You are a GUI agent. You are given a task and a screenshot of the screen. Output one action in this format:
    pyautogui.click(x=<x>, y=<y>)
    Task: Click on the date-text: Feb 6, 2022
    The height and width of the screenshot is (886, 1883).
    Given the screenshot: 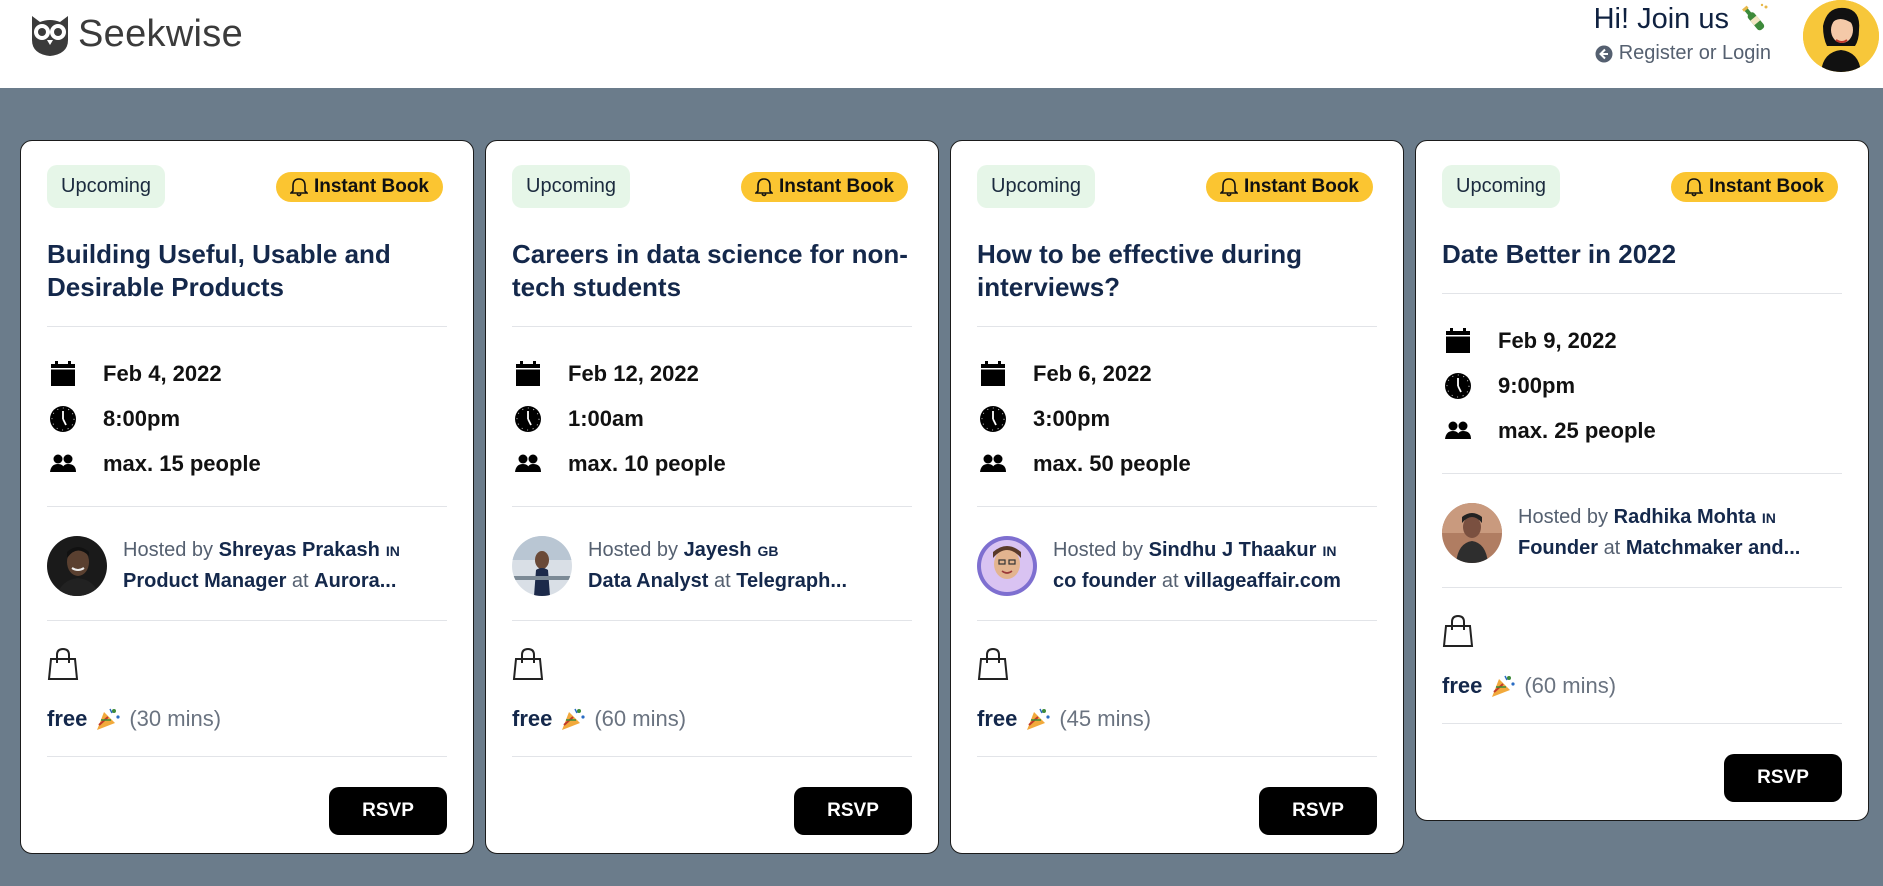 What is the action you would take?
    pyautogui.click(x=1092, y=373)
    